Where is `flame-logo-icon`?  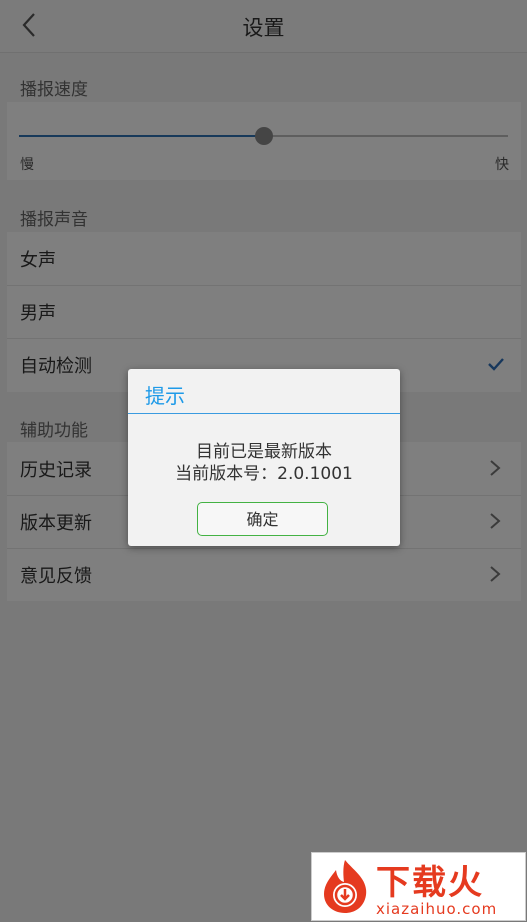
flame-logo-icon is located at coordinates (345, 886).